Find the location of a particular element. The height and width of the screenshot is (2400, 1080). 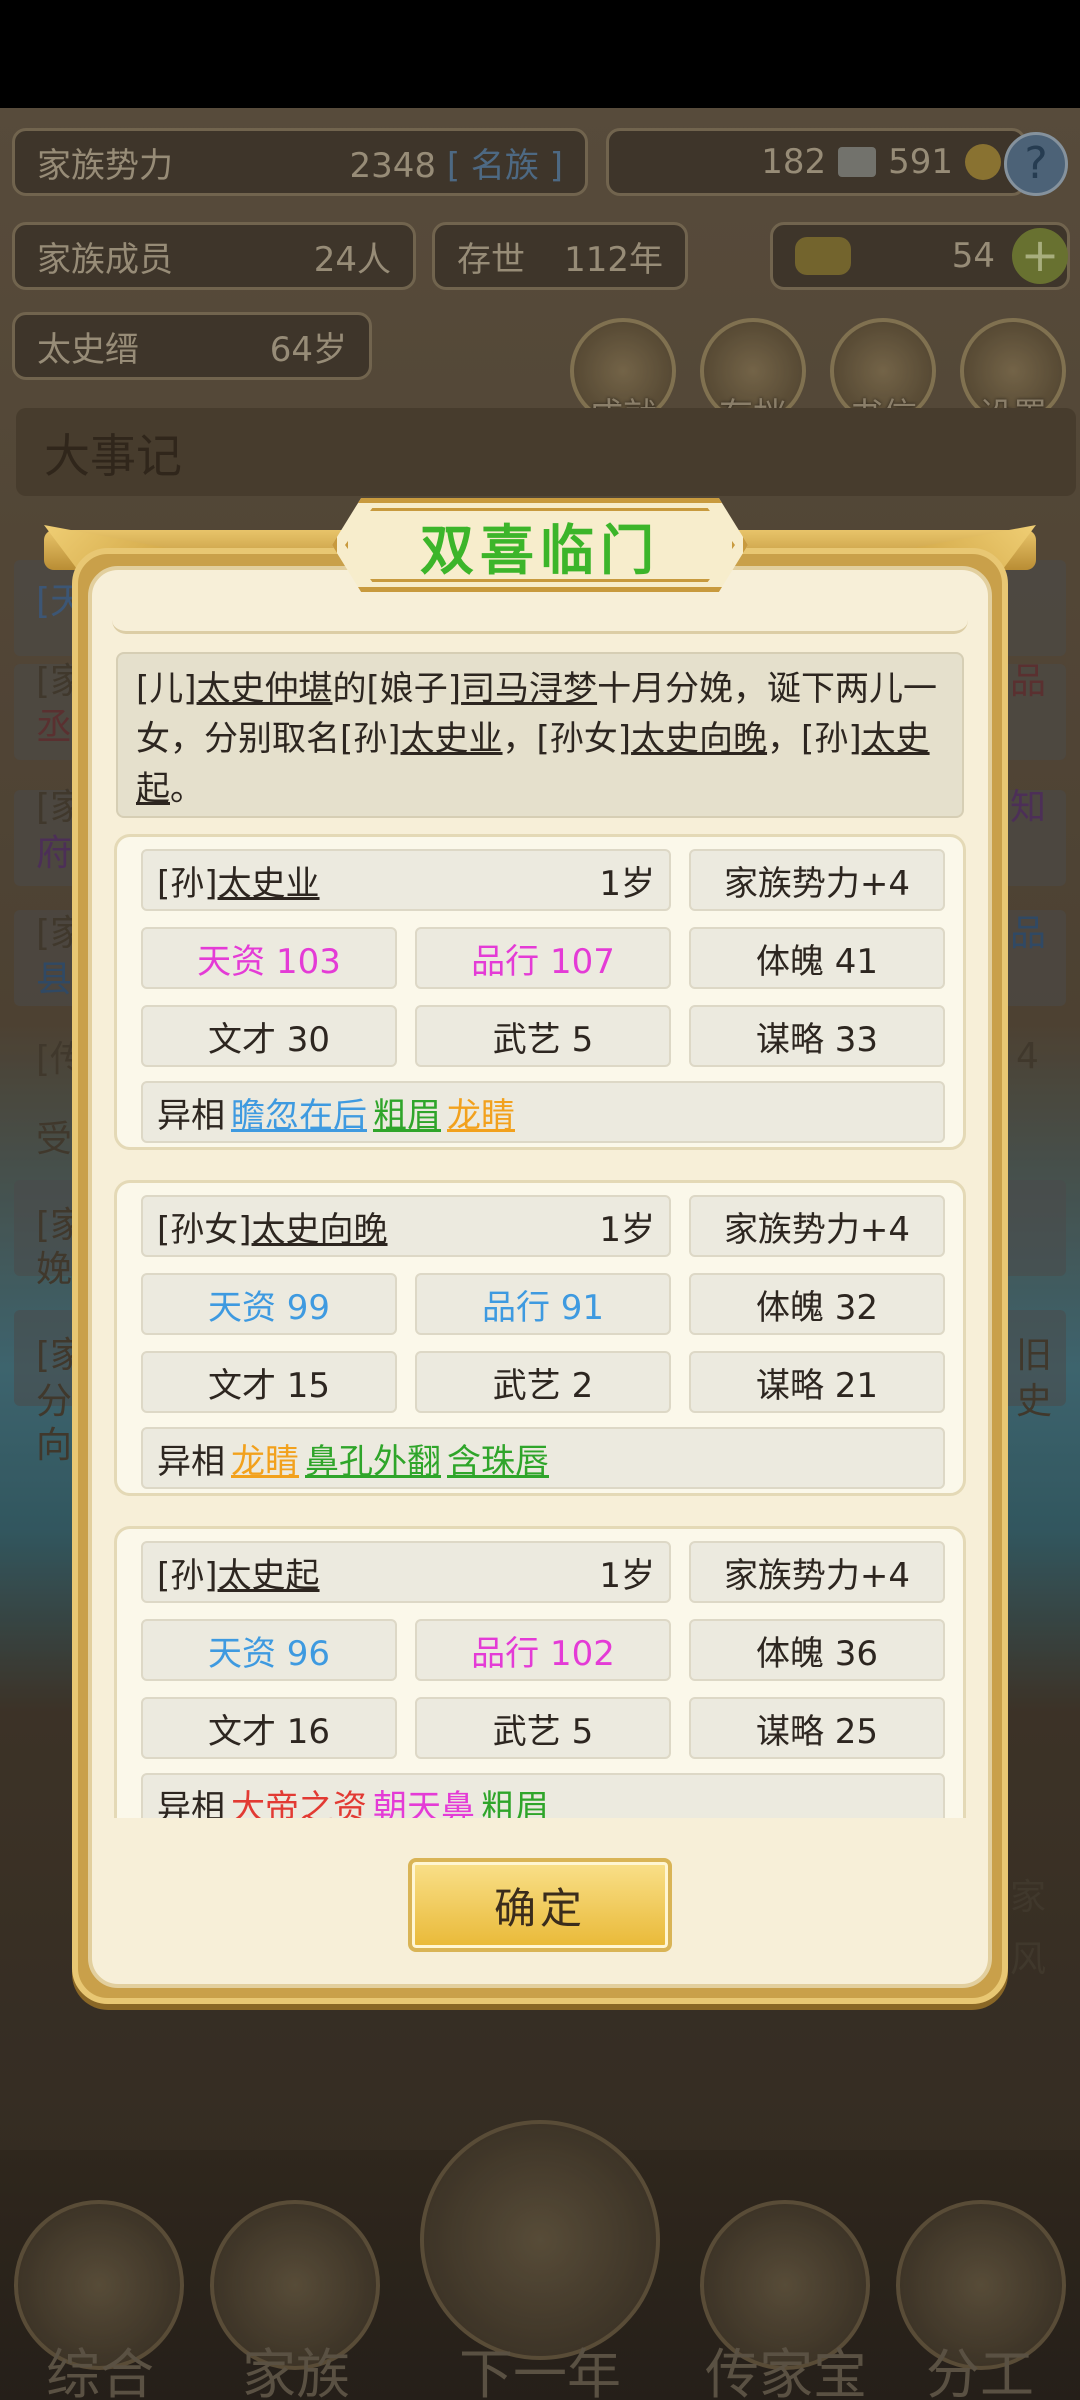

literacy-value: 文才 15 is located at coordinates (269, 1385).